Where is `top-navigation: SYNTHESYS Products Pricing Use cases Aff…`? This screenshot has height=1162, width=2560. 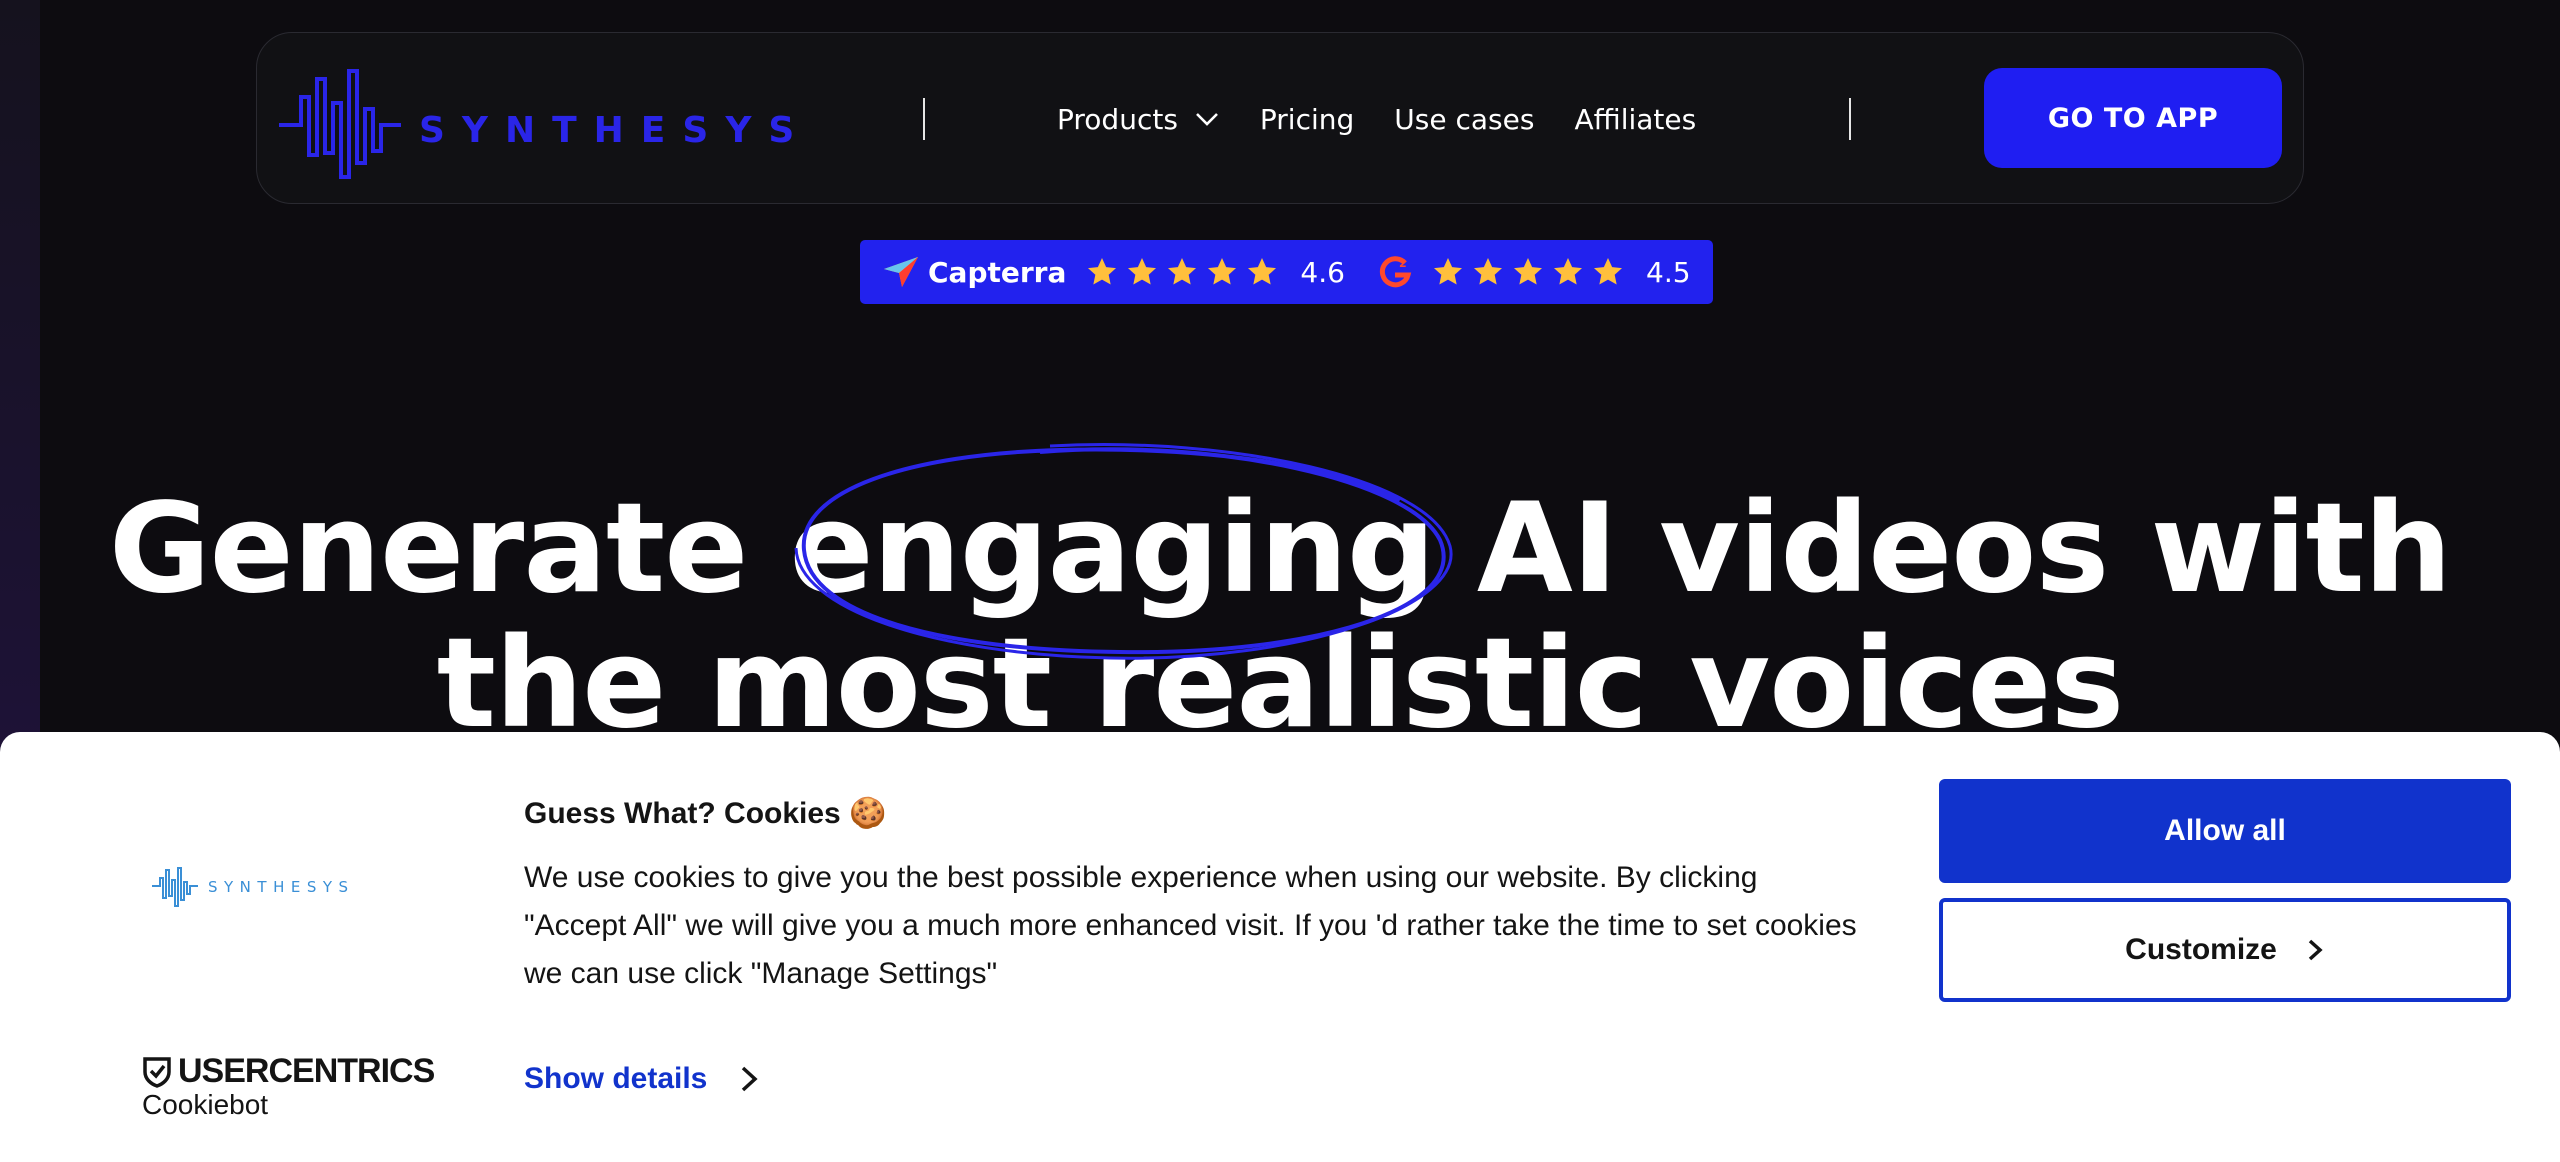 top-navigation: SYNTHESYS Products Pricing Use cases Aff… is located at coordinates (1280, 118).